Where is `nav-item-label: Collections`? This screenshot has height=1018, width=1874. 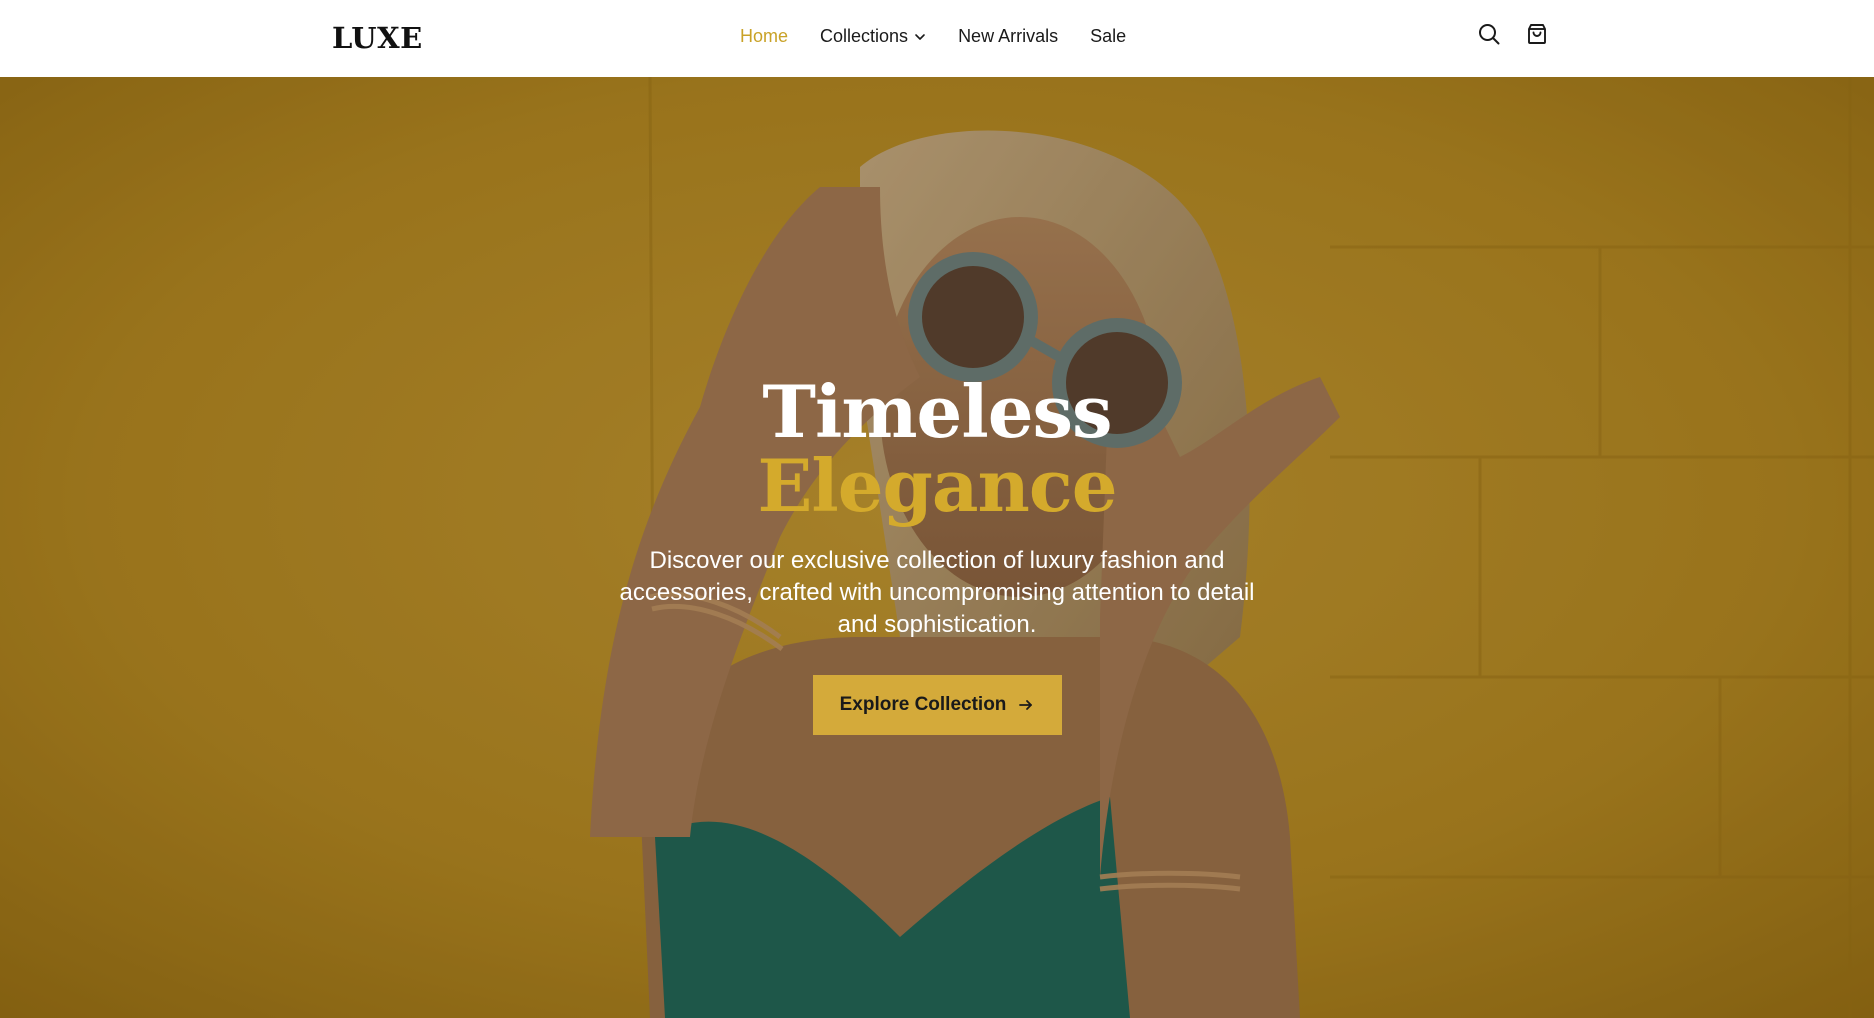 nav-item-label: Collections is located at coordinates (864, 36).